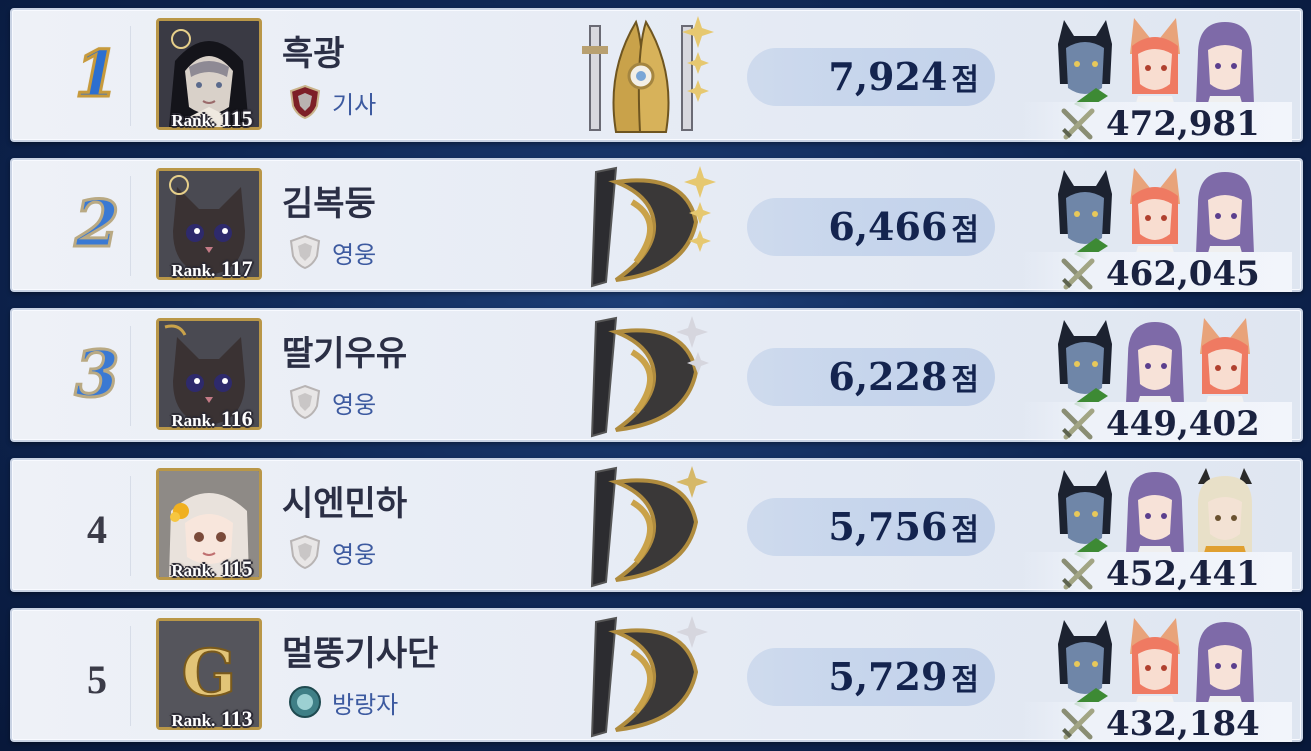 This screenshot has height=751, width=1311. Describe the element at coordinates (1183, 424) in the screenshot. I see `combat-power-value: 449,402` at that location.